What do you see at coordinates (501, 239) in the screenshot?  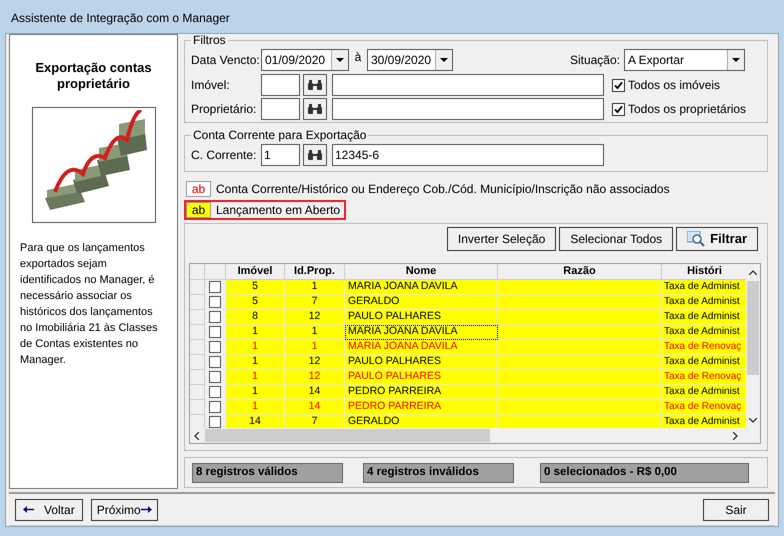 I see `action-button: Inverter Seleção` at bounding box center [501, 239].